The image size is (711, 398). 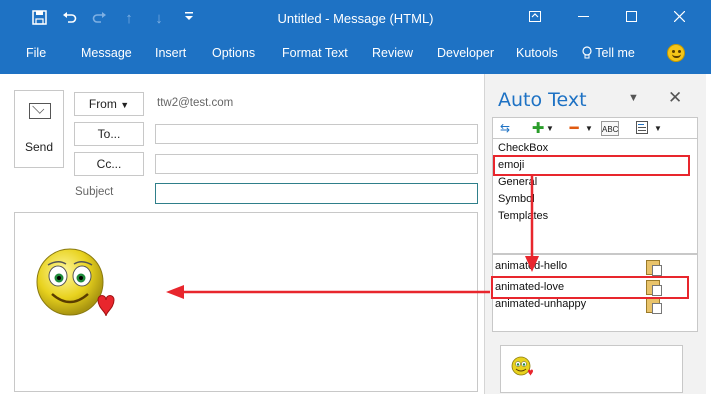 What do you see at coordinates (159, 19) in the screenshot?
I see `down-icon: ↓` at bounding box center [159, 19].